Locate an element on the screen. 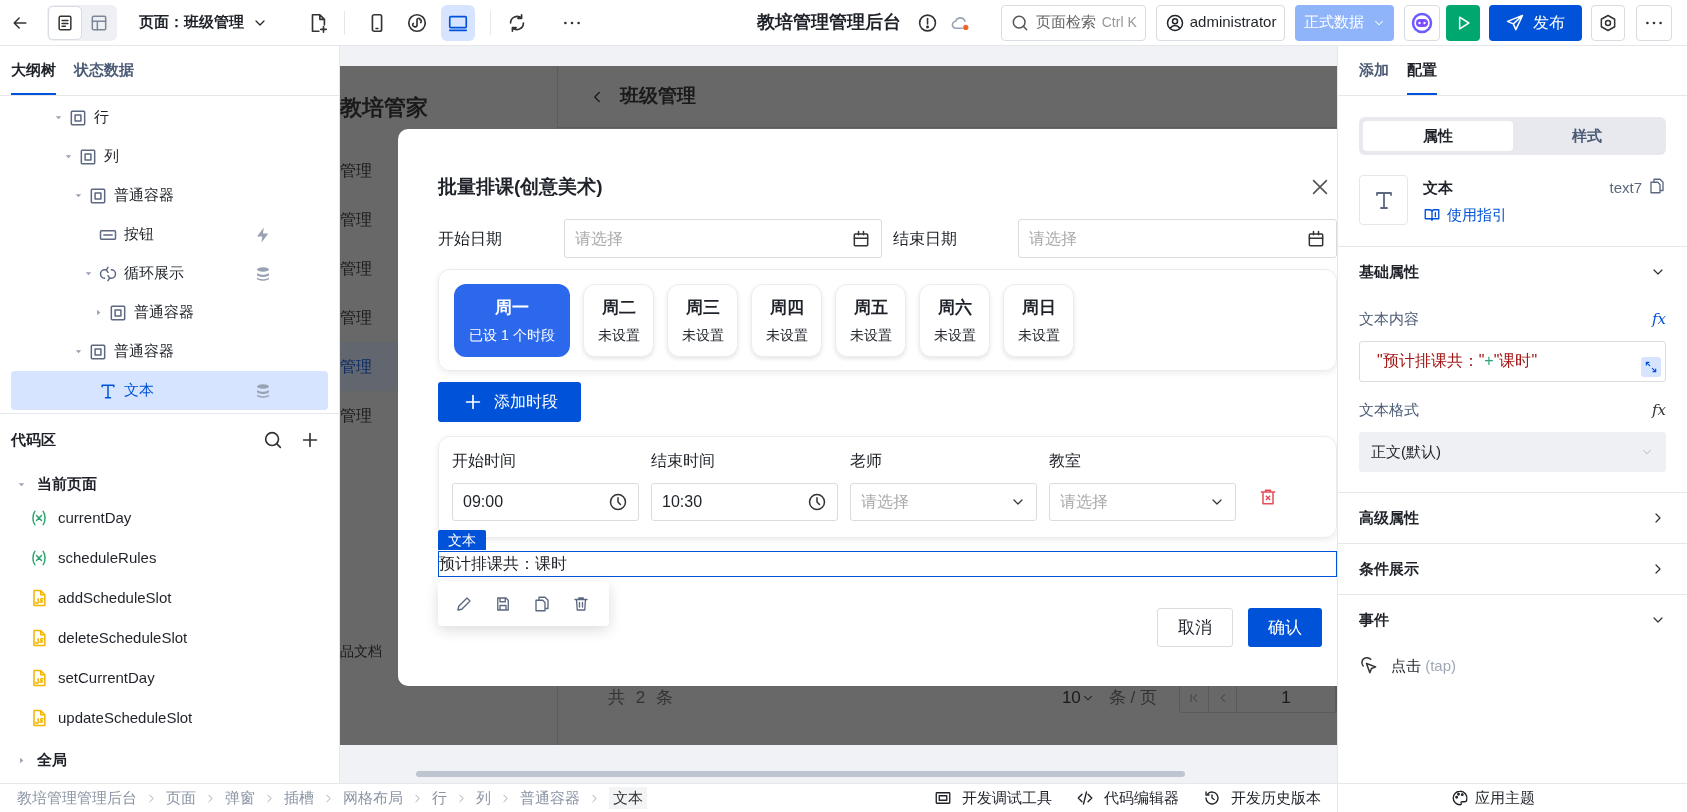 Image resolution: width=1687 pixels, height=812 pixels. day-tab: 周一 已设 1 个时段 is located at coordinates (512, 320).